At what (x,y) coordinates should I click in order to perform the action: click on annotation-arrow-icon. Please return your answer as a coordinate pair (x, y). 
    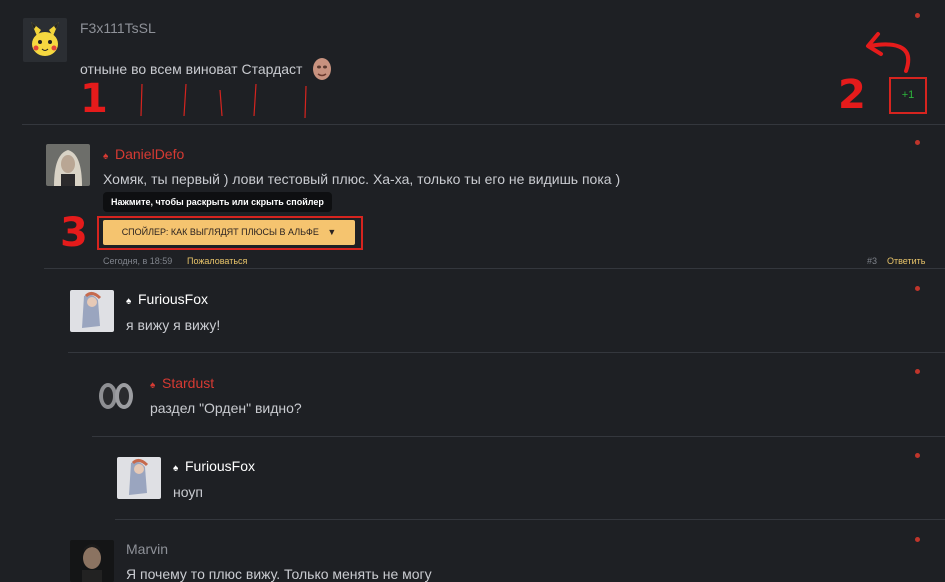
    Looking at the image, I should click on (888, 52).